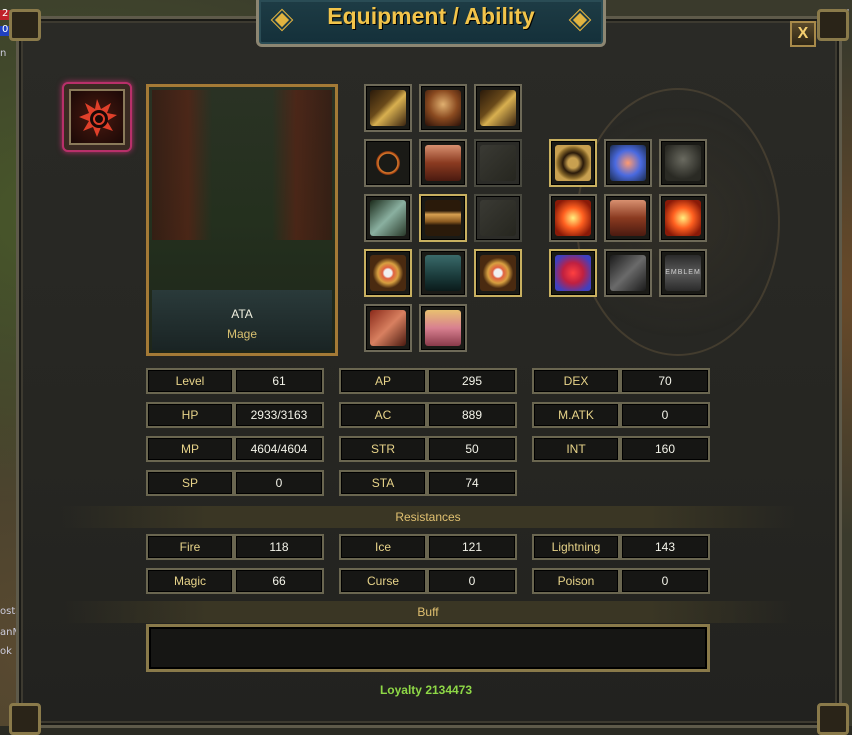 The width and height of the screenshot is (852, 735). What do you see at coordinates (472, 415) in the screenshot?
I see `stat-value: 889` at bounding box center [472, 415].